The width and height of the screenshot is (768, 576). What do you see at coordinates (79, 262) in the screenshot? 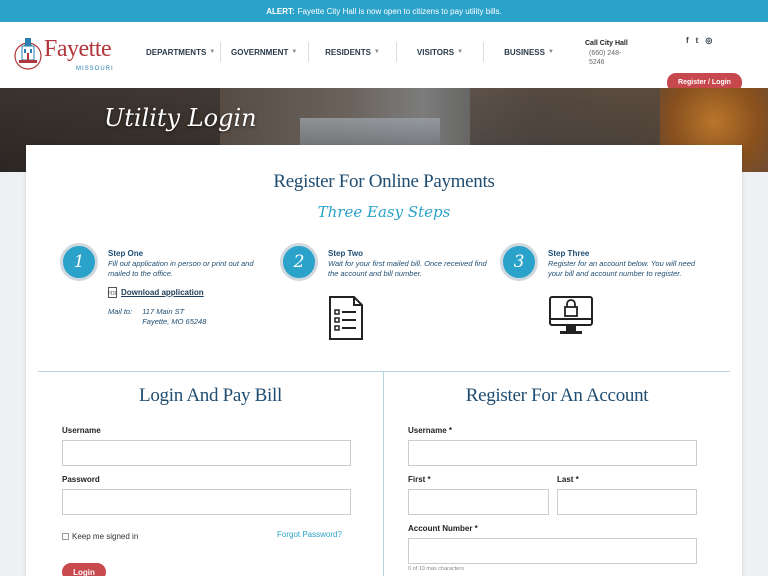
I see `step-number: 1` at bounding box center [79, 262].